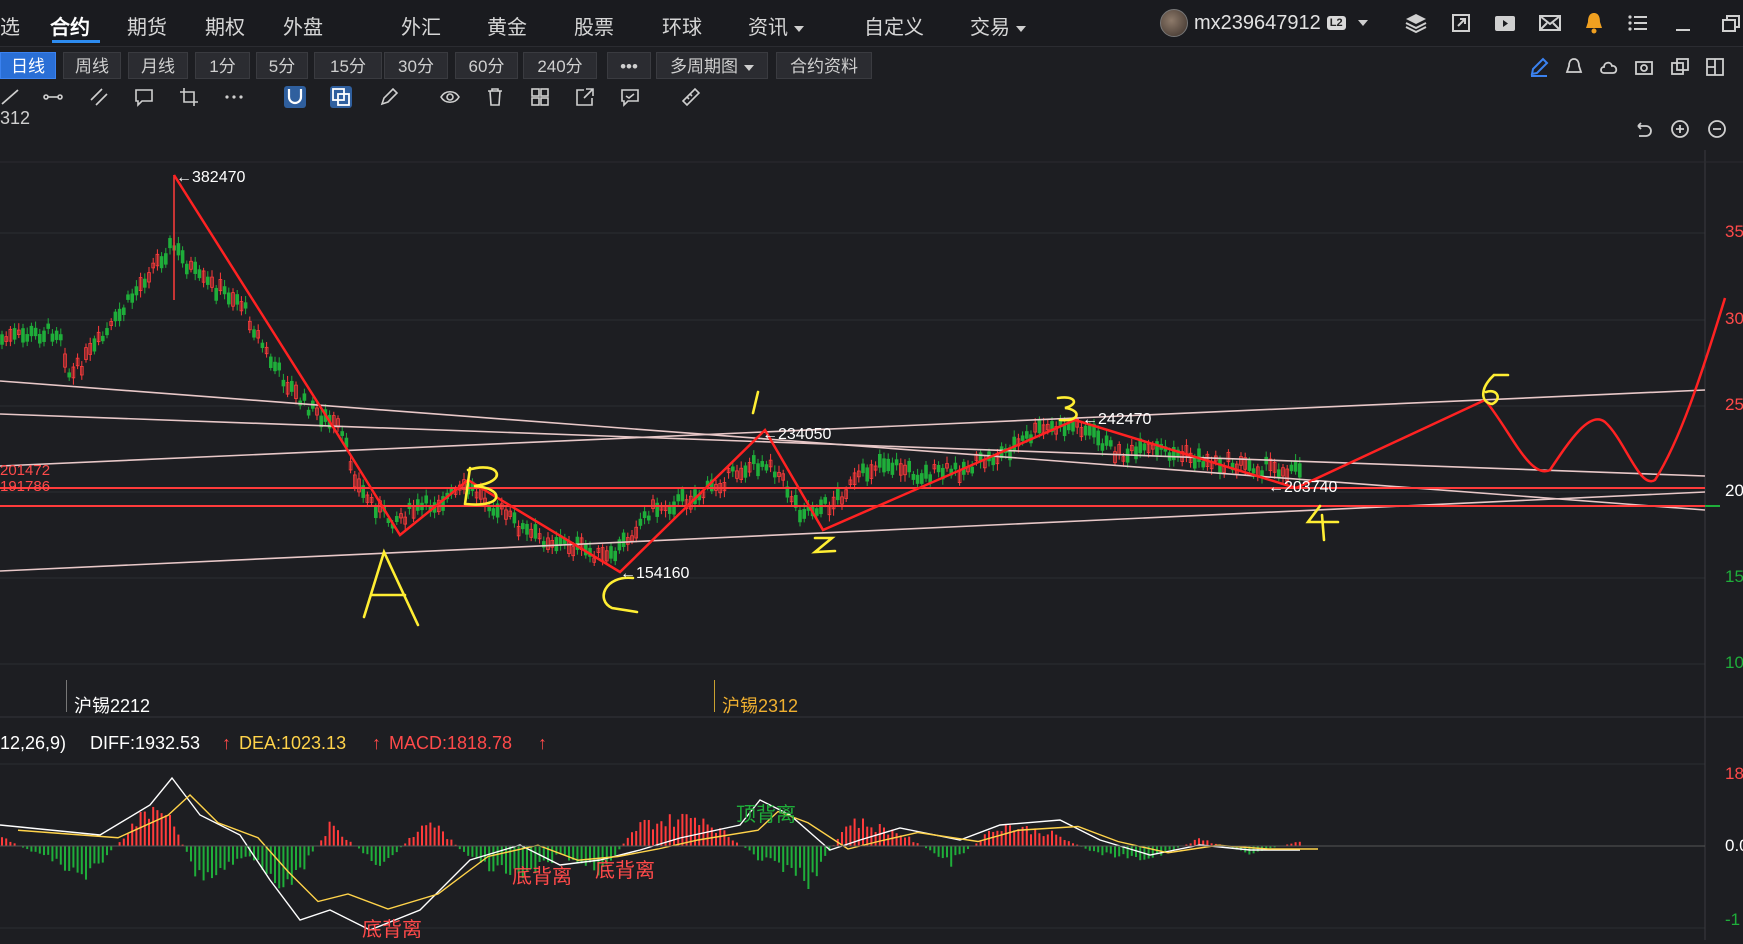 Image resolution: width=1743 pixels, height=944 pixels. What do you see at coordinates (1605, 390) in the screenshot?
I see `projection-drawing` at bounding box center [1605, 390].